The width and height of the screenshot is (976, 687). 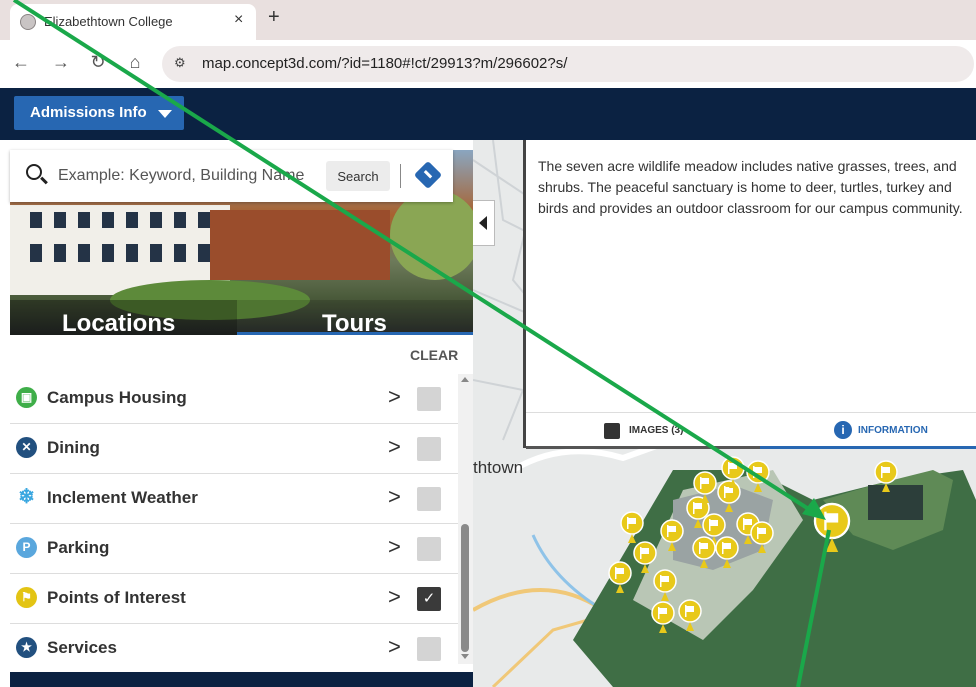 I want to click on caret-down-icon, so click(x=165, y=114).